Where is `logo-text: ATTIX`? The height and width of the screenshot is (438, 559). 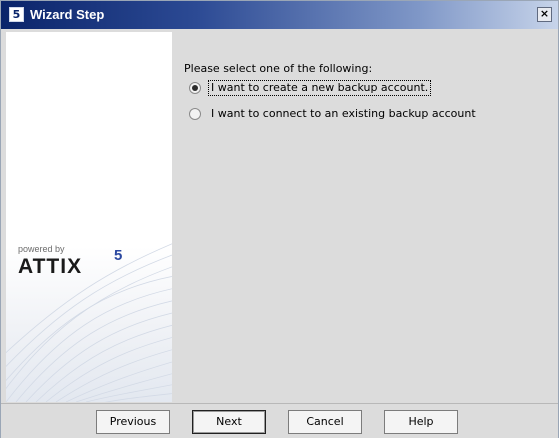
logo-text: ATTIX is located at coordinates (50, 266).